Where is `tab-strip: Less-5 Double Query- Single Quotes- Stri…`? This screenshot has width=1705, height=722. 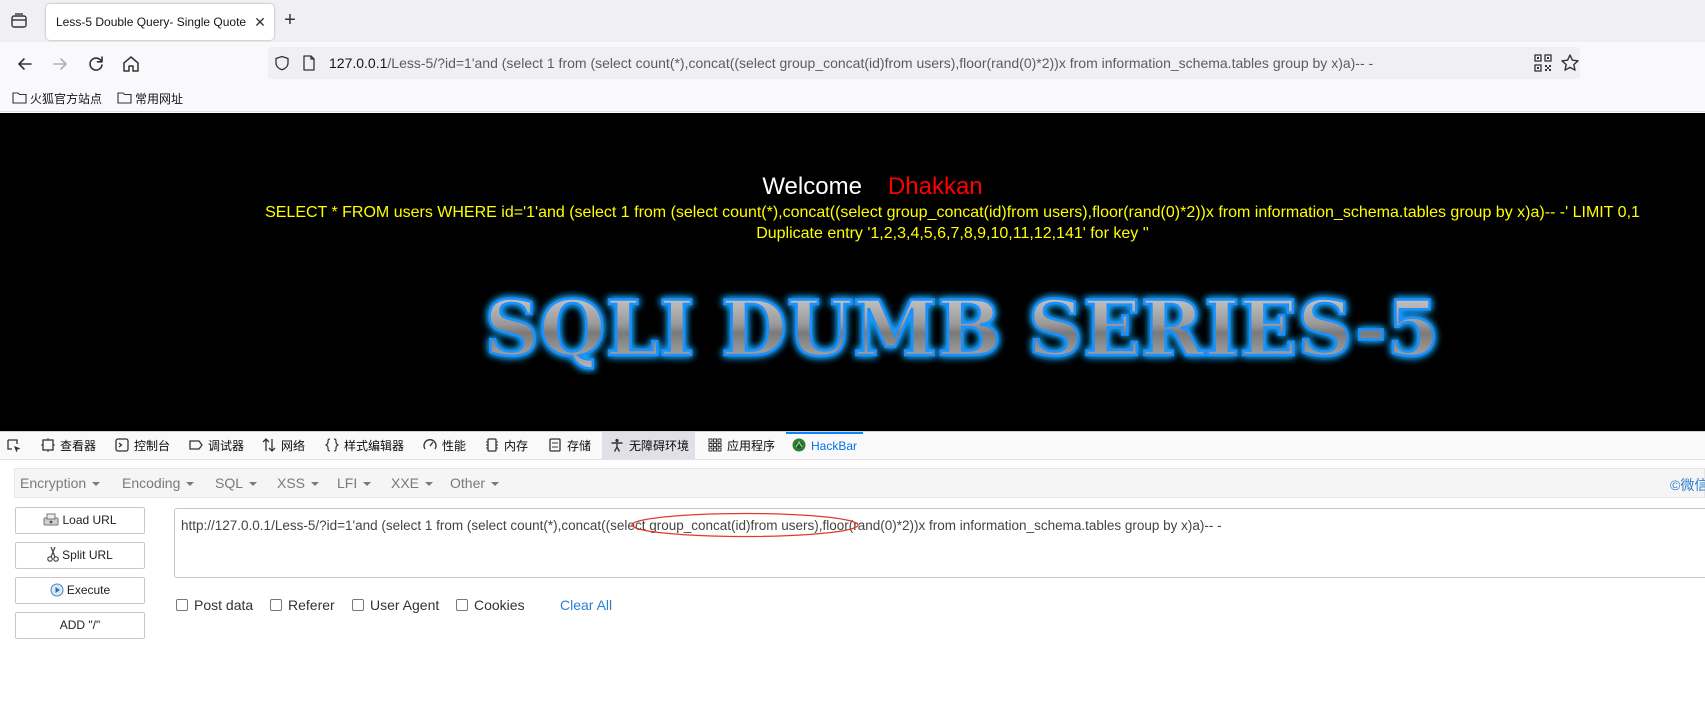 tab-strip: Less-5 Double Query- Single Quotes- Stri… is located at coordinates (852, 21).